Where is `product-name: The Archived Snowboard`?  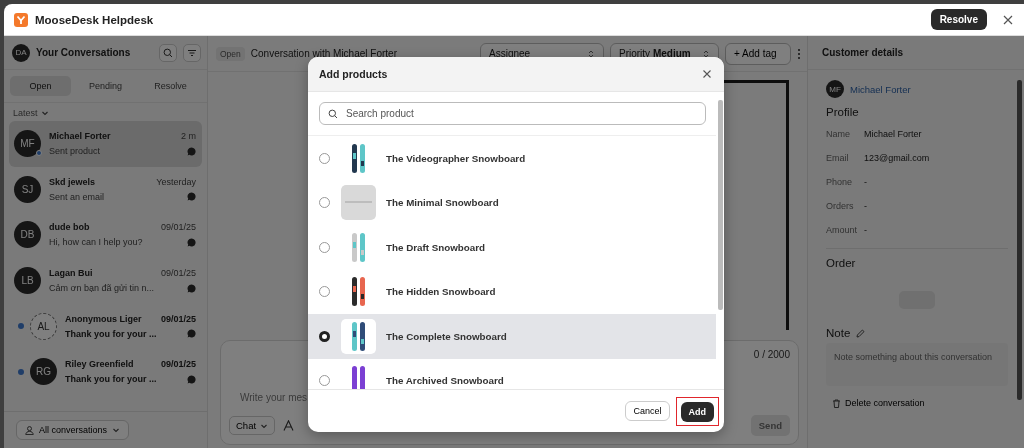 product-name: The Archived Snowboard is located at coordinates (445, 381).